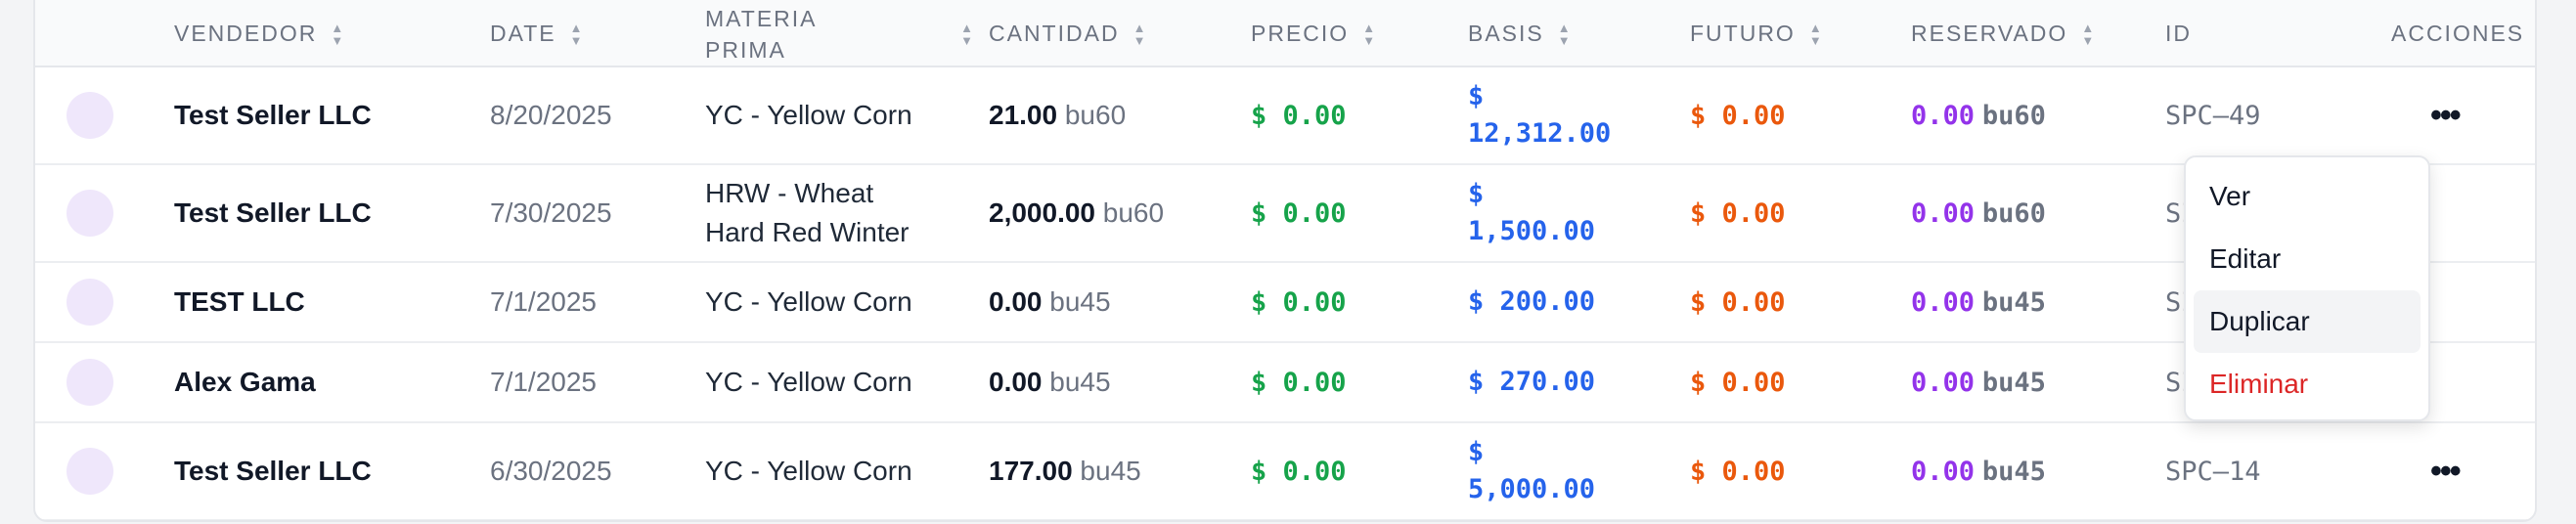 The image size is (2576, 524). Describe the element at coordinates (2307, 196) in the screenshot. I see `menu-item-view: Ver` at that location.